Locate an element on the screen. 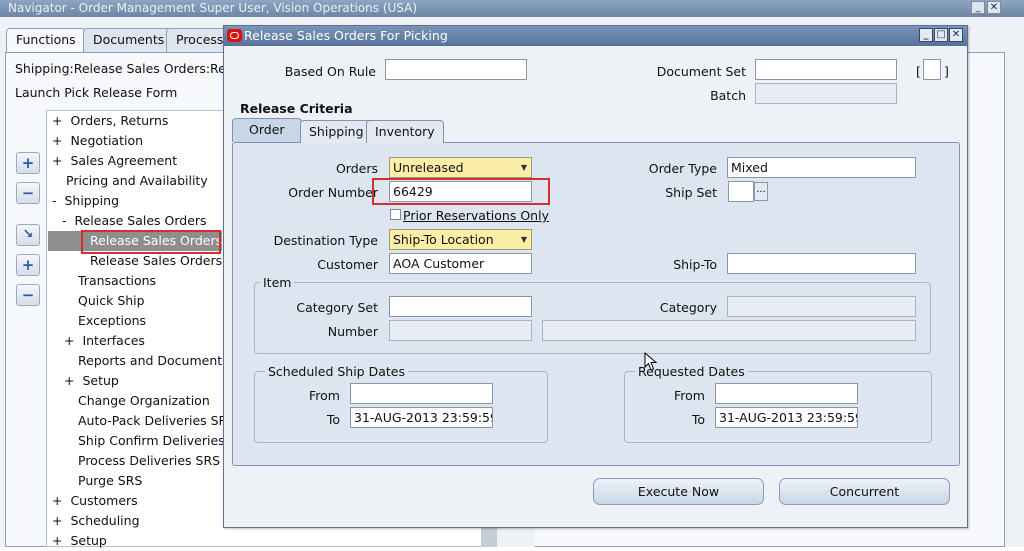 The height and width of the screenshot is (551, 1024). item-description-field is located at coordinates (729, 330).